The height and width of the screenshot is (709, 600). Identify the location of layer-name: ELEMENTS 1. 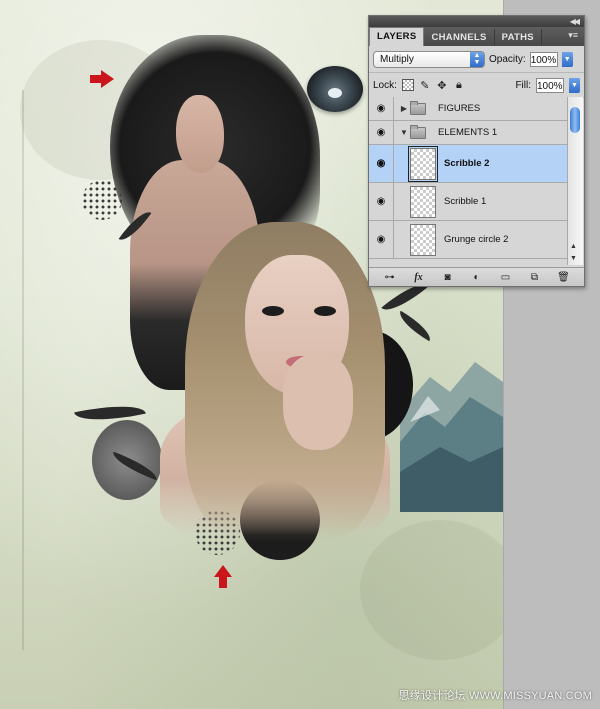
(468, 132).